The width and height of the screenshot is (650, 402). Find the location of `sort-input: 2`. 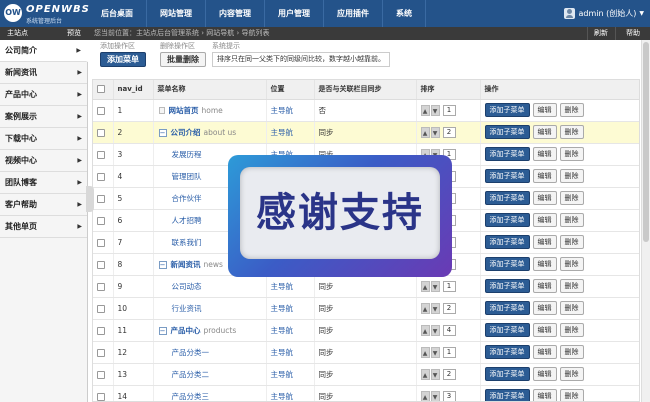

sort-input: 2 is located at coordinates (449, 374).